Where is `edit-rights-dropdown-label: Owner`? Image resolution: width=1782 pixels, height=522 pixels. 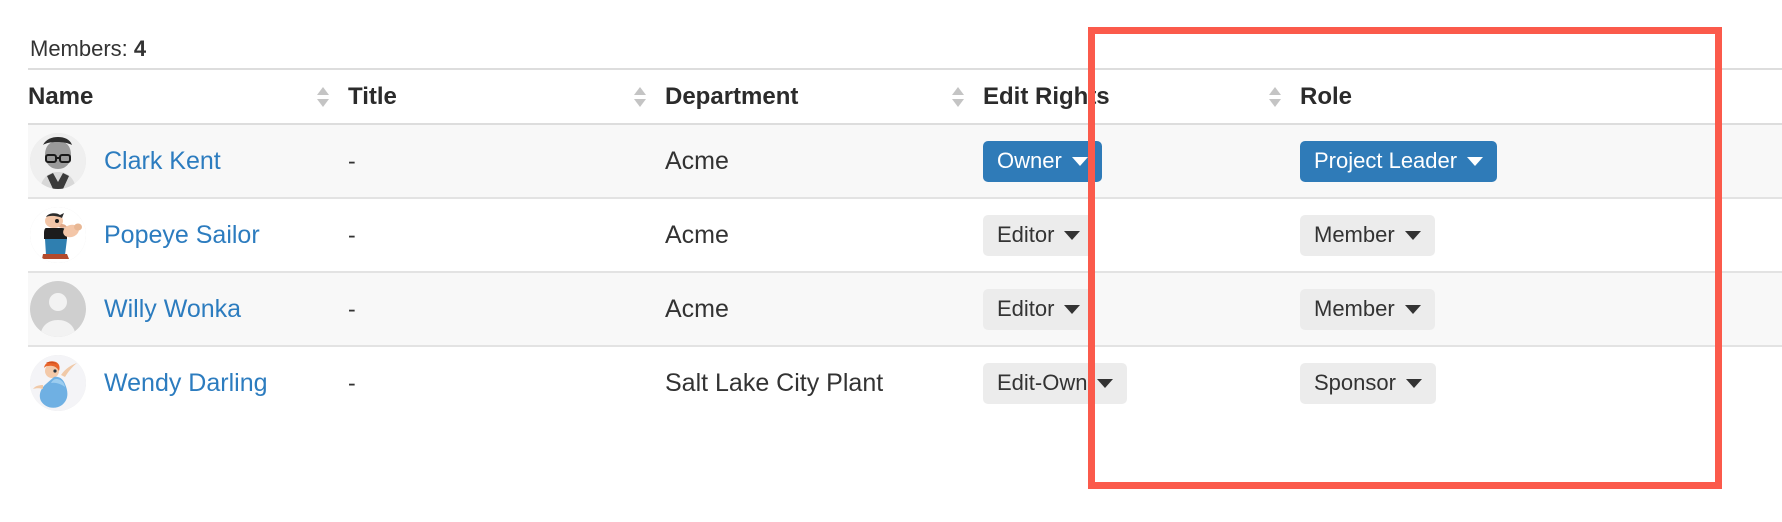 edit-rights-dropdown-label: Owner is located at coordinates (1029, 160).